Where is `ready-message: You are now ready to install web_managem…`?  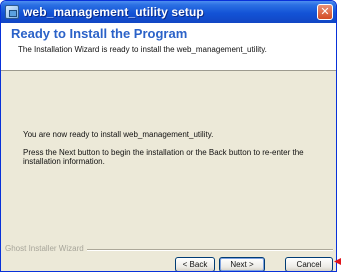 ready-message: You are now ready to install web_managem… is located at coordinates (118, 134).